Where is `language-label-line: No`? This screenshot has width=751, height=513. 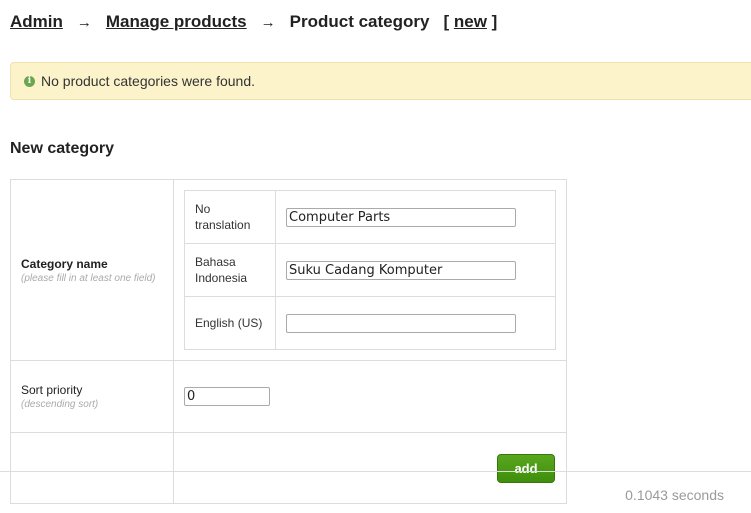 language-label-line: No is located at coordinates (203, 209).